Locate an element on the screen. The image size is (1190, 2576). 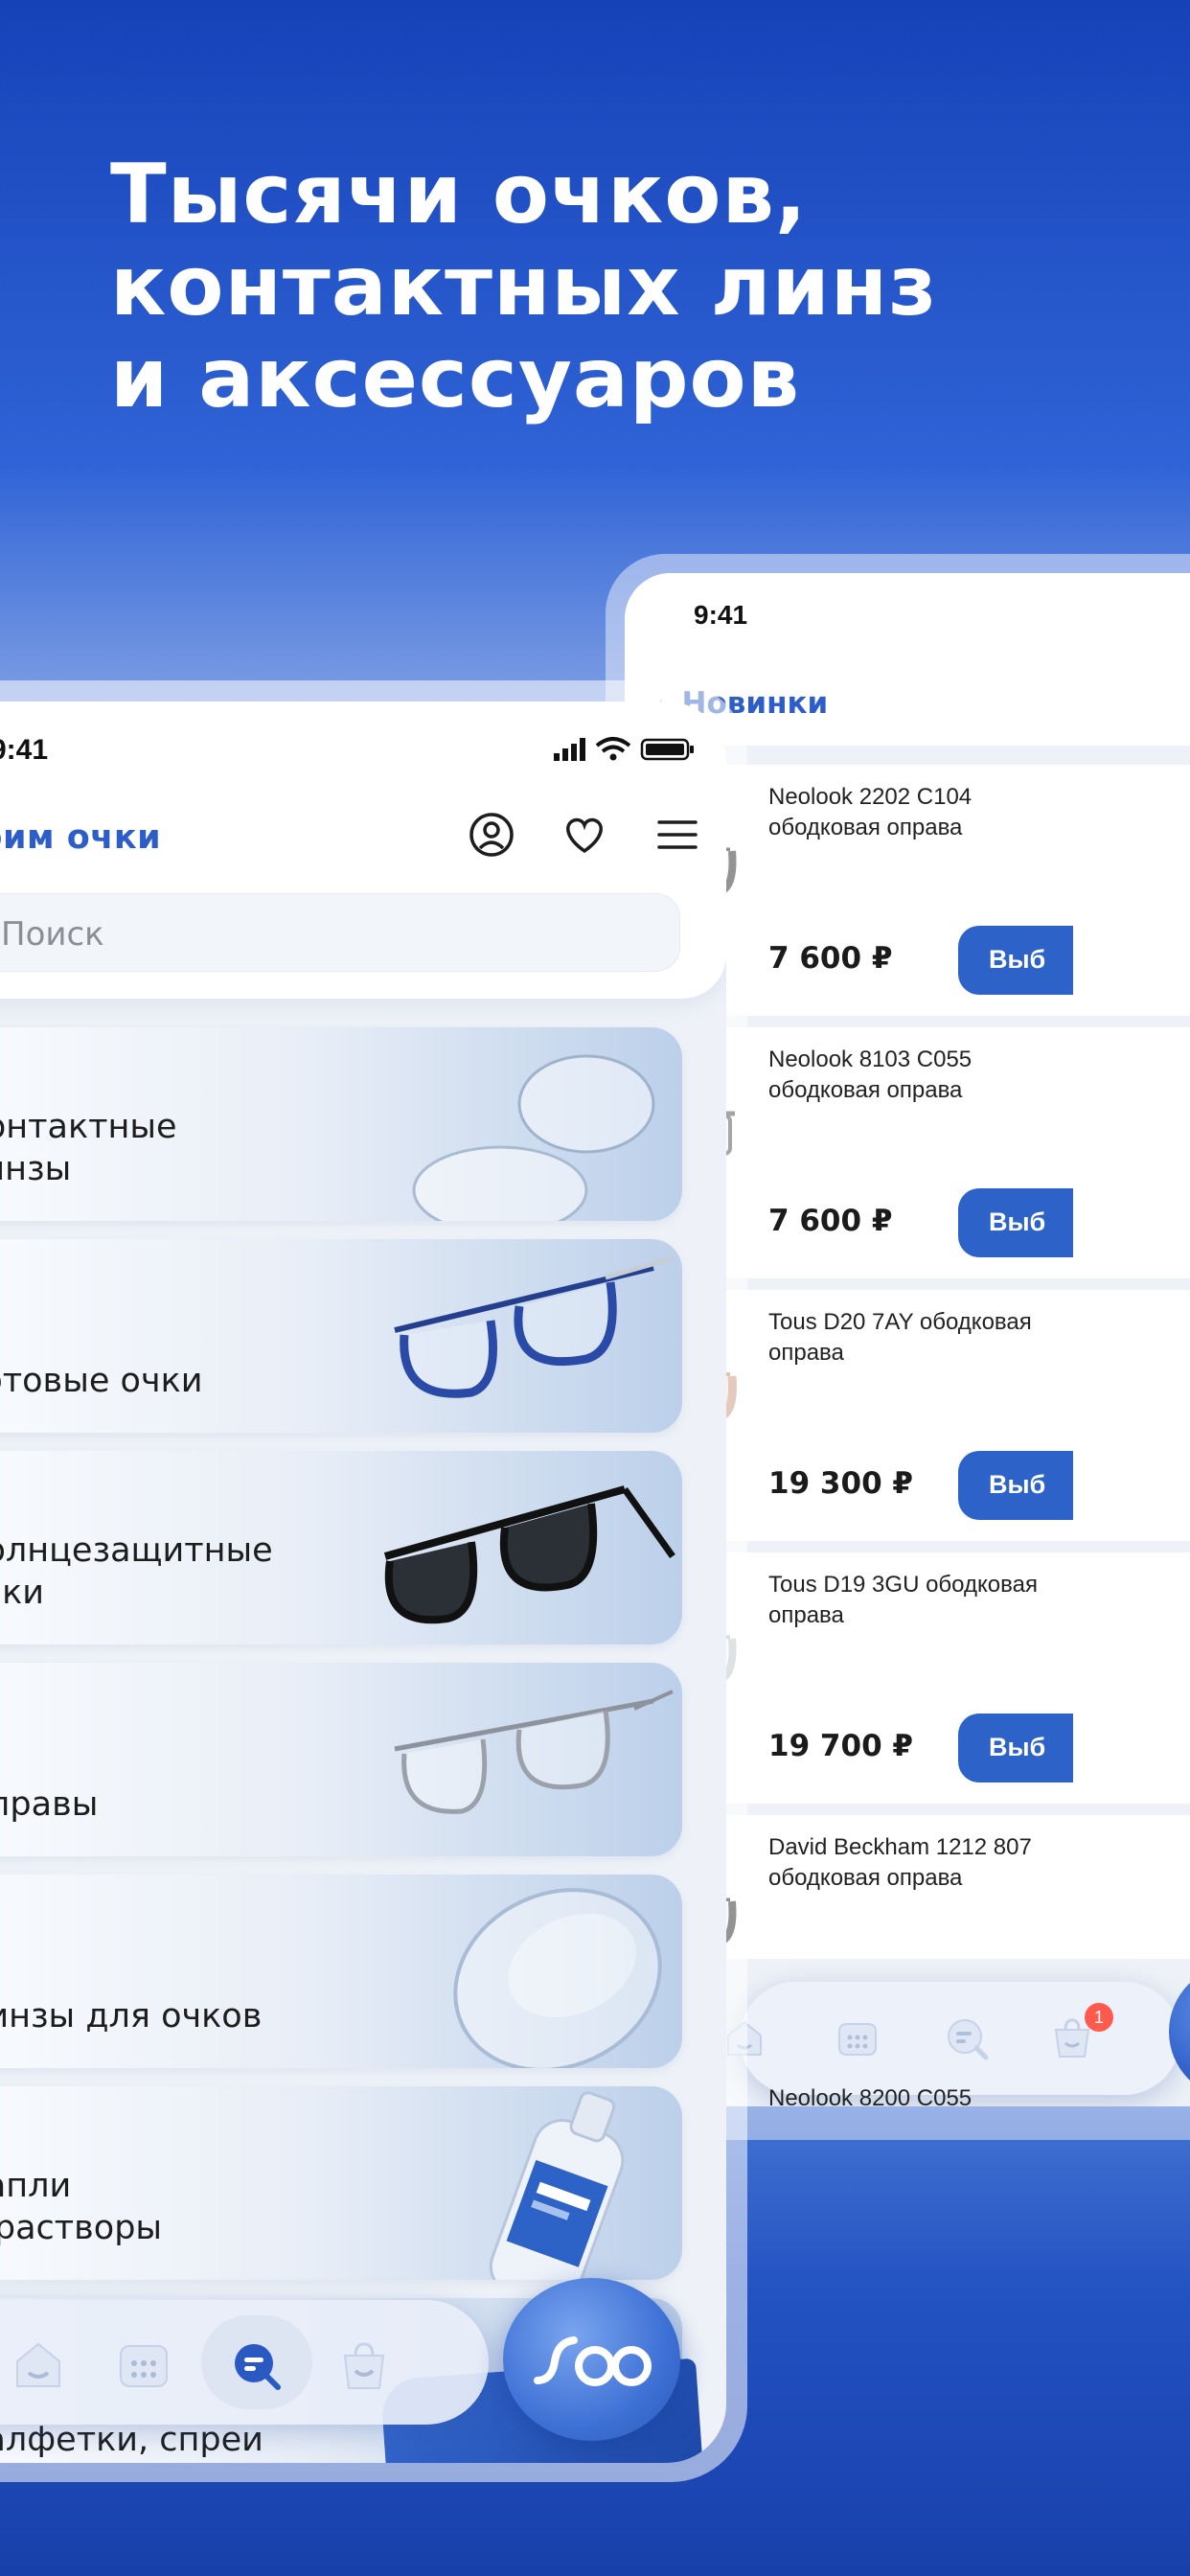
product-info: David Beckham 1212 807 ободковая оправа is located at coordinates (979, 1887).